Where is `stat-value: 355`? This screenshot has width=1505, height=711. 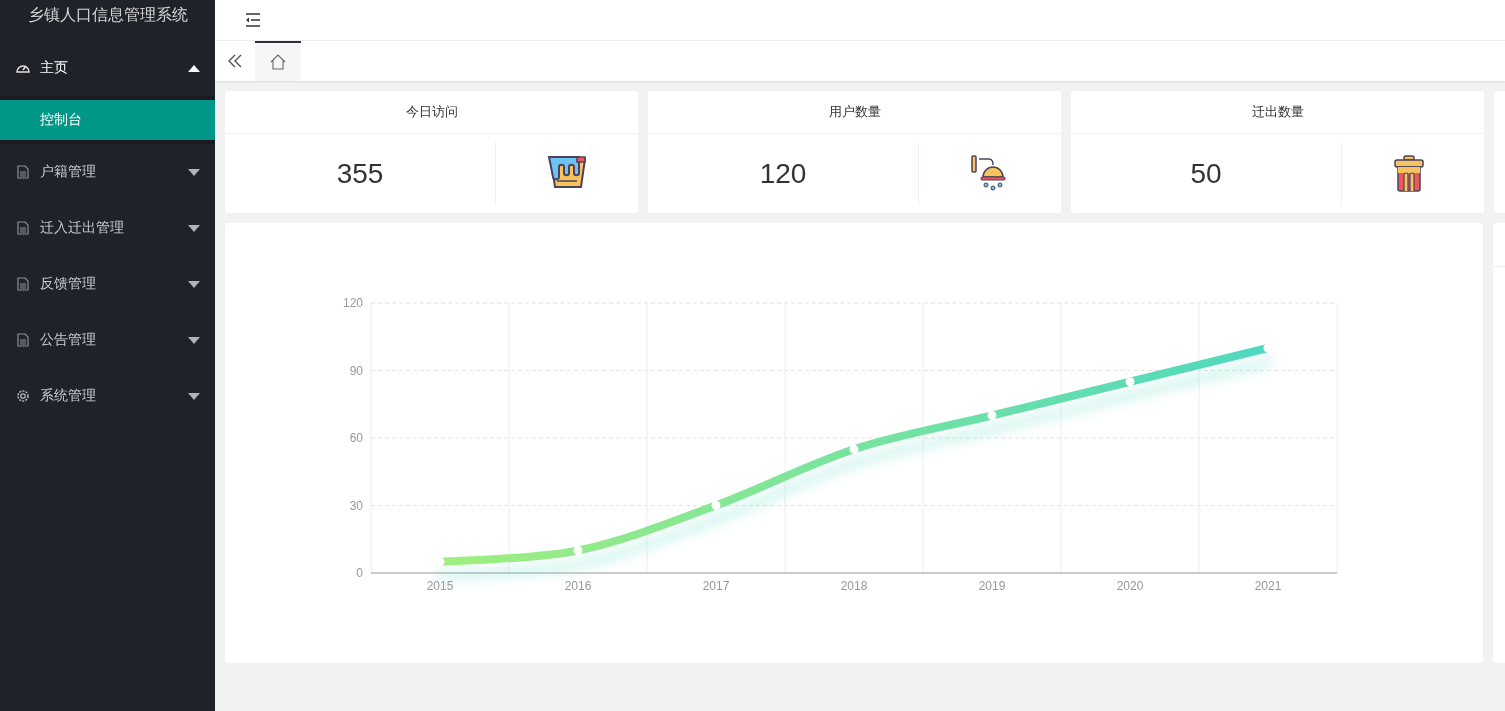 stat-value: 355 is located at coordinates (360, 173).